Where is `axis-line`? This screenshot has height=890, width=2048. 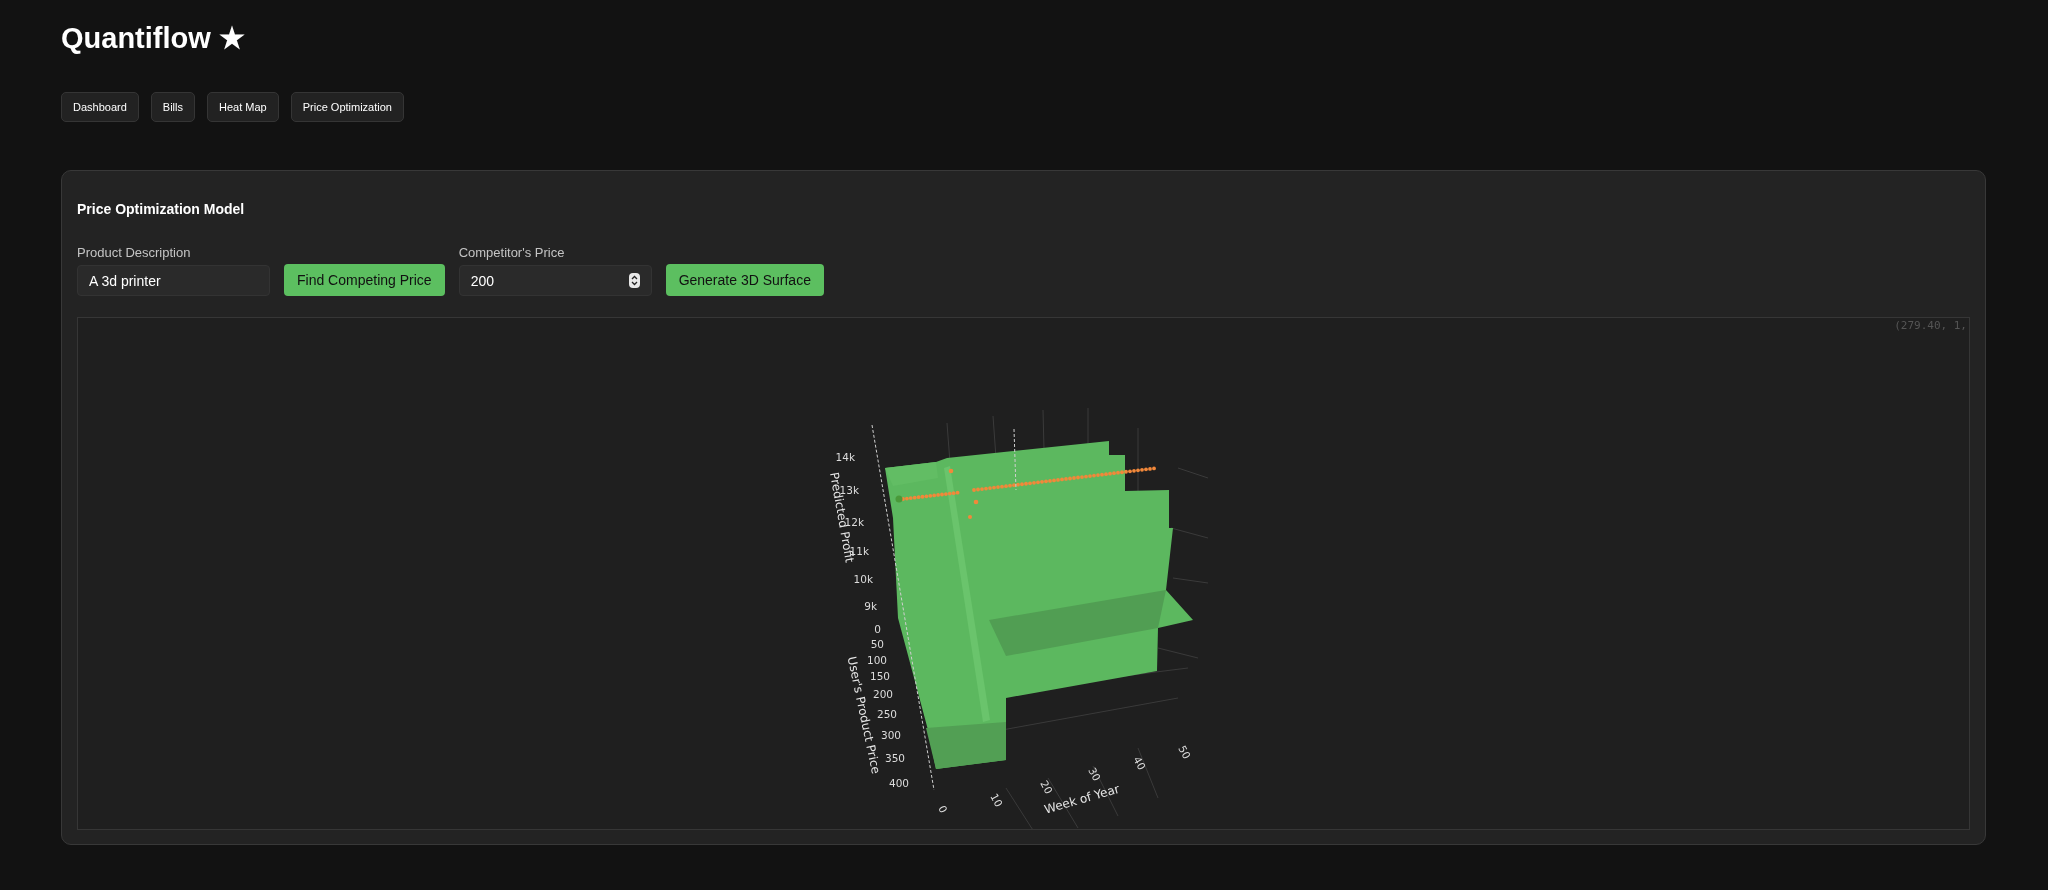
axis-line is located at coordinates (1015, 459).